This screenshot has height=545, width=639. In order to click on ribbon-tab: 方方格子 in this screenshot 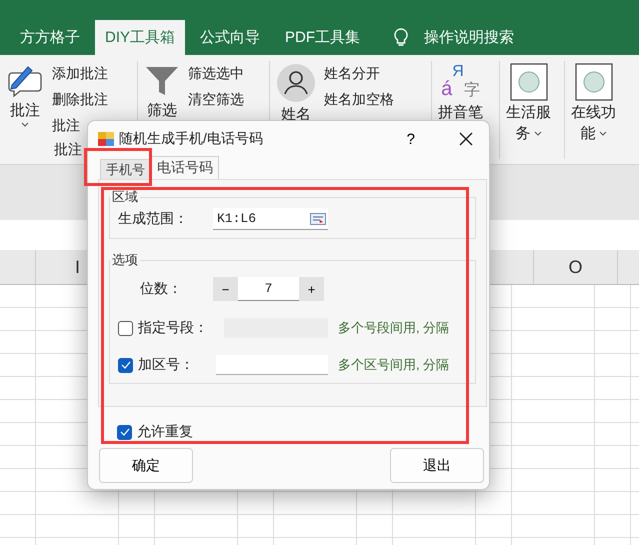, I will do `click(50, 37)`.